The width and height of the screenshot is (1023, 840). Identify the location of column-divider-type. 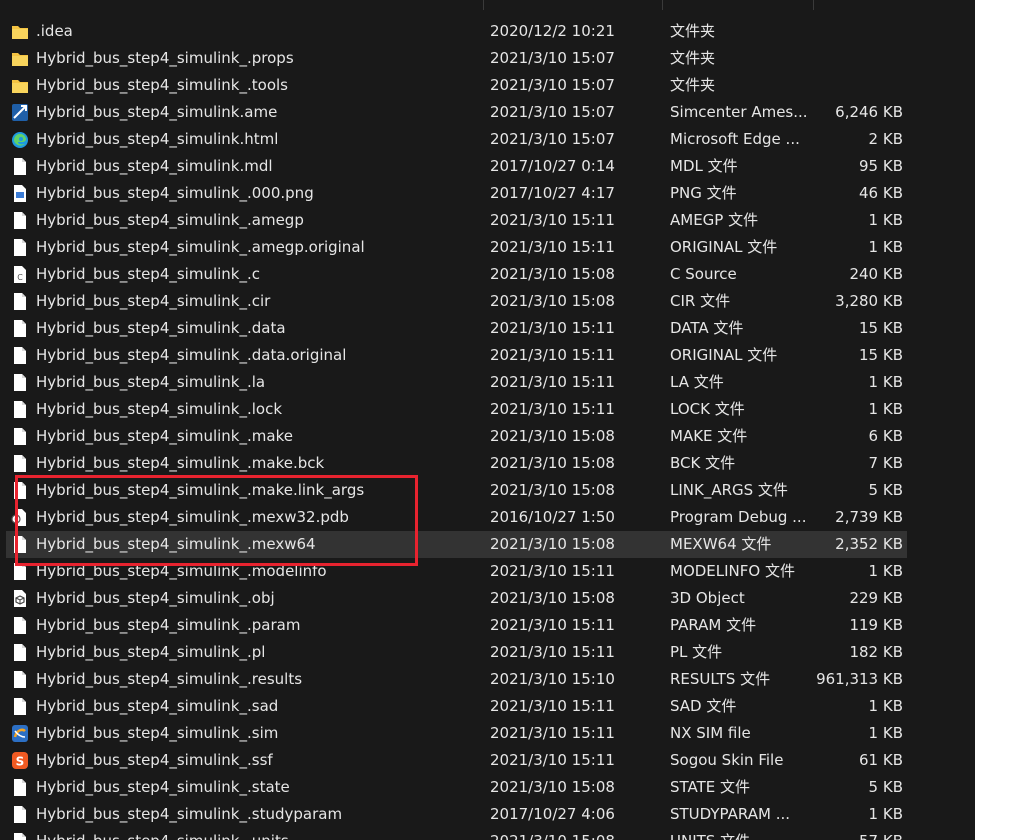
(662, 5).